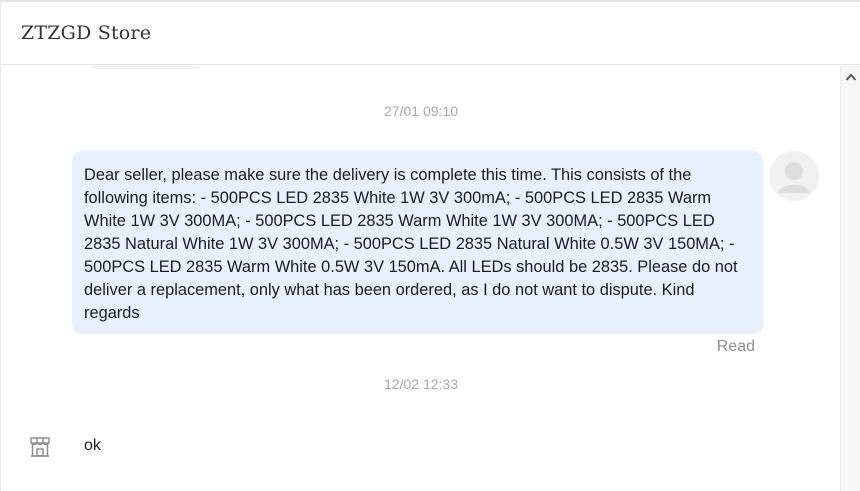 This screenshot has height=491, width=860. I want to click on message-timestamp: 12/02 12:33, so click(421, 384).